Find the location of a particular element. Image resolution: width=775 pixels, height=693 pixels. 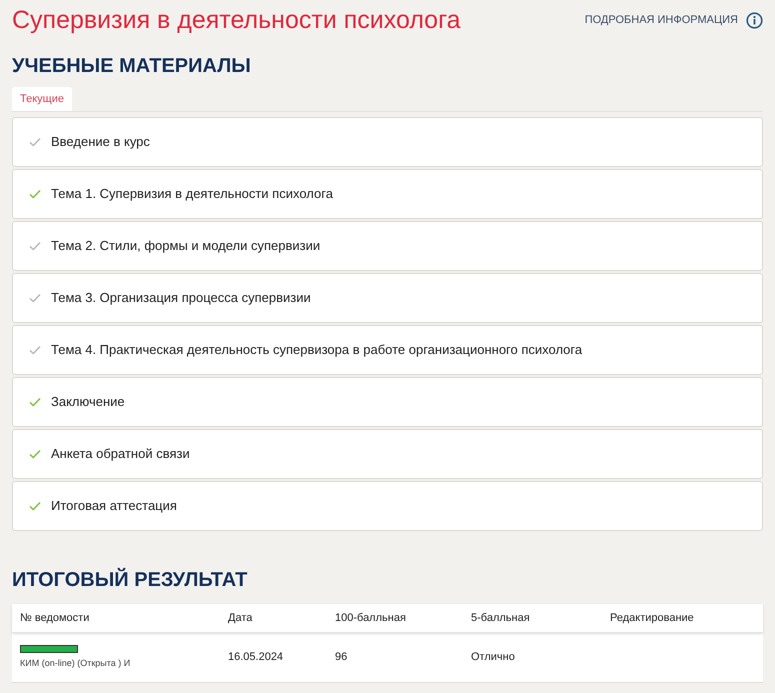

column-header: Дата is located at coordinates (240, 618).